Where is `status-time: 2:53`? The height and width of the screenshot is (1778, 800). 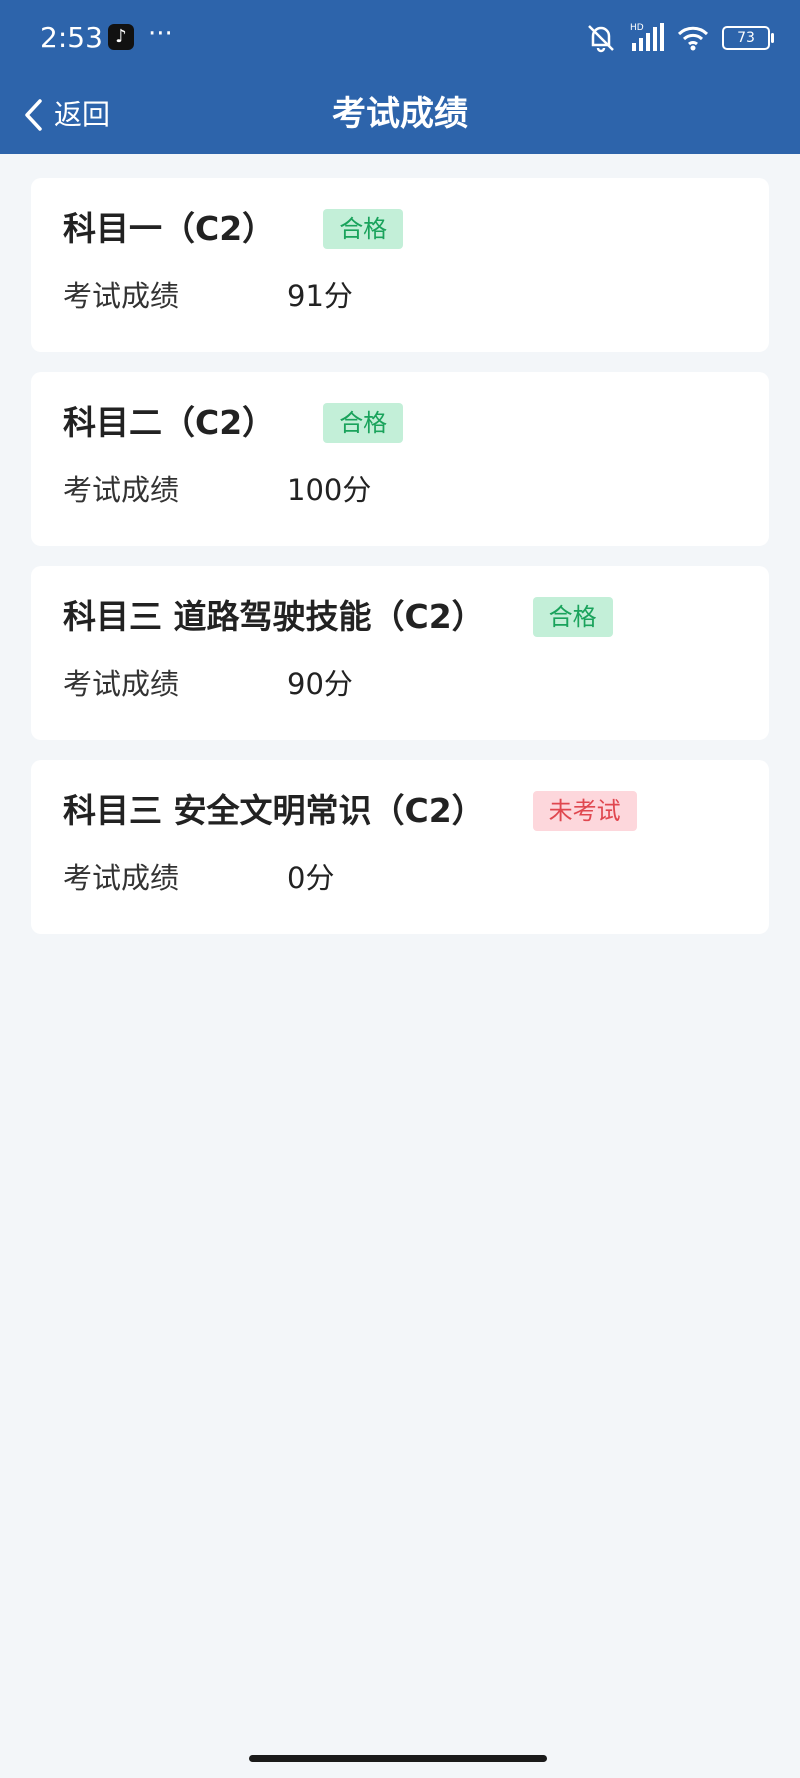
status-time: 2:53 is located at coordinates (71, 37).